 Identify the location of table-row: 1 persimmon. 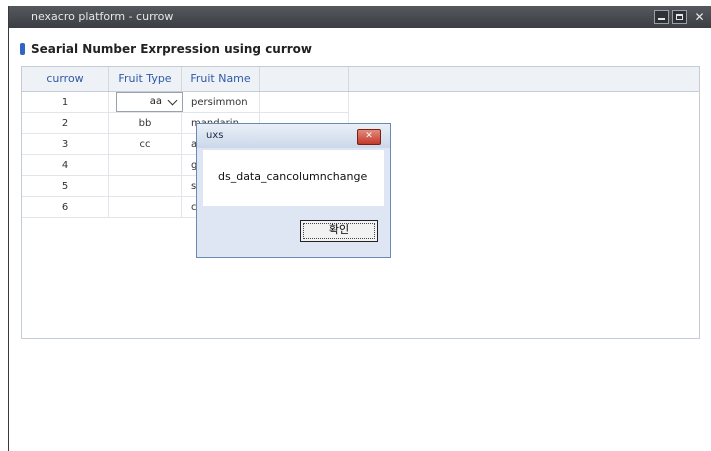
(185, 102).